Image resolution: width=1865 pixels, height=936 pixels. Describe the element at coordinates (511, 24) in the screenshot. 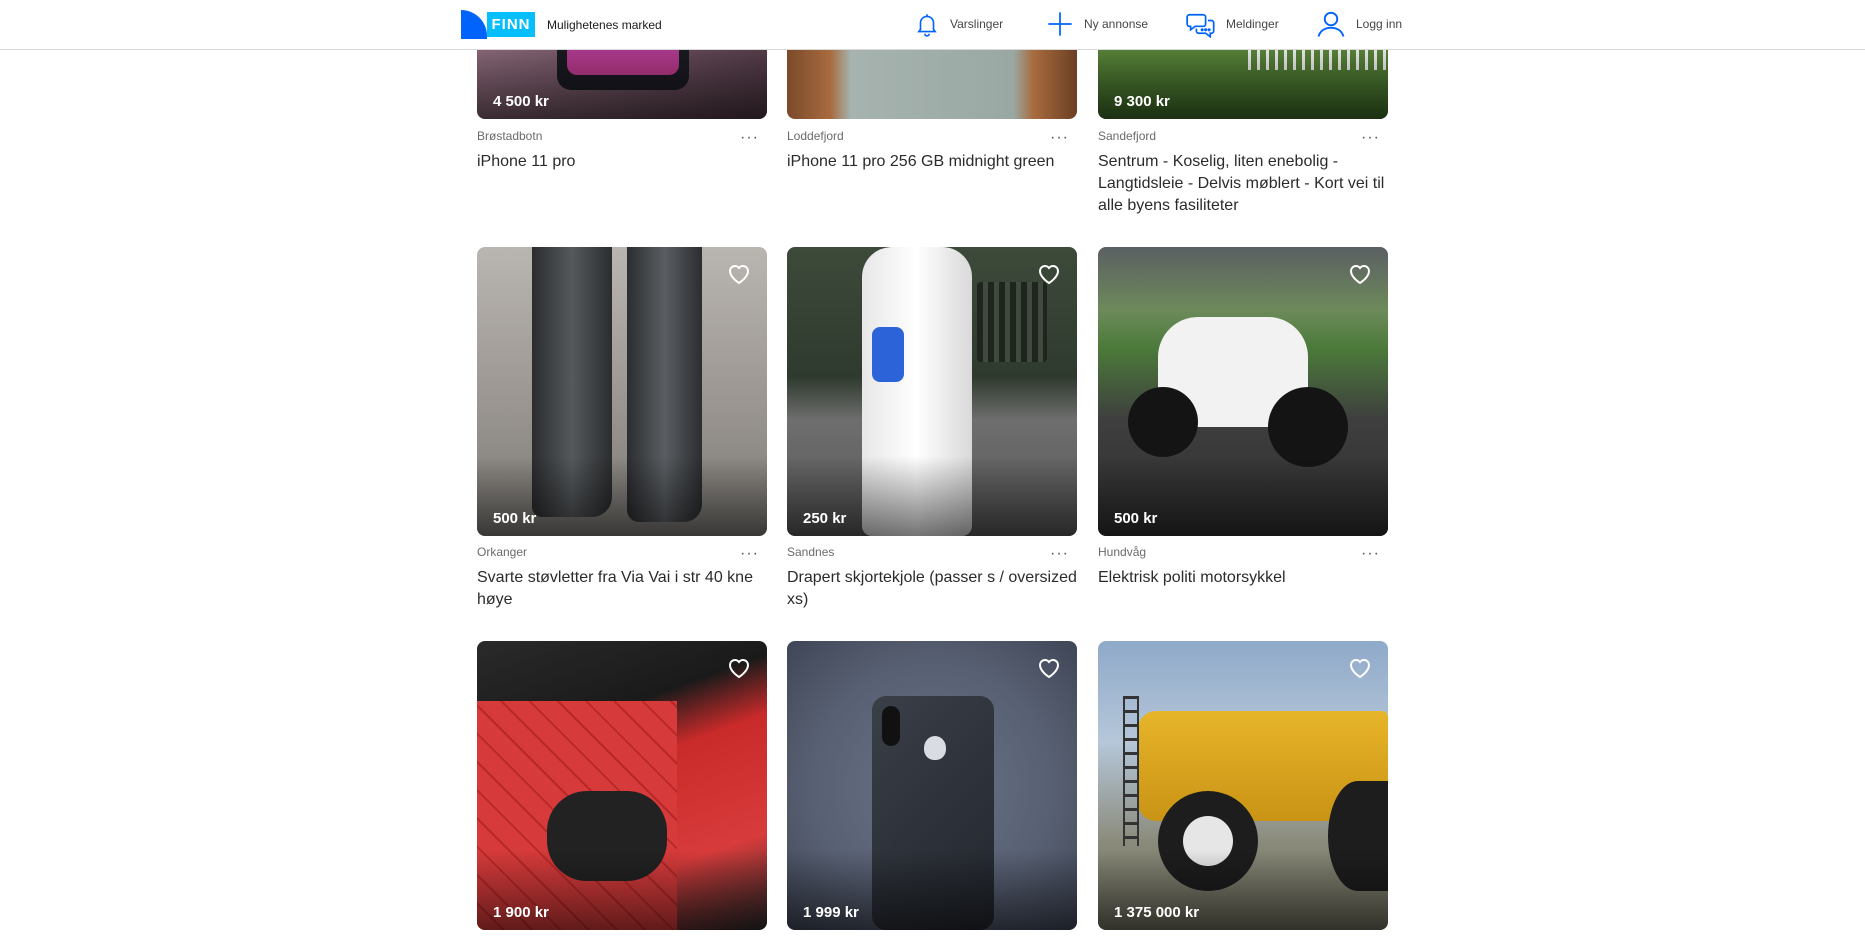

I see `logo-wordmark: FINN` at that location.